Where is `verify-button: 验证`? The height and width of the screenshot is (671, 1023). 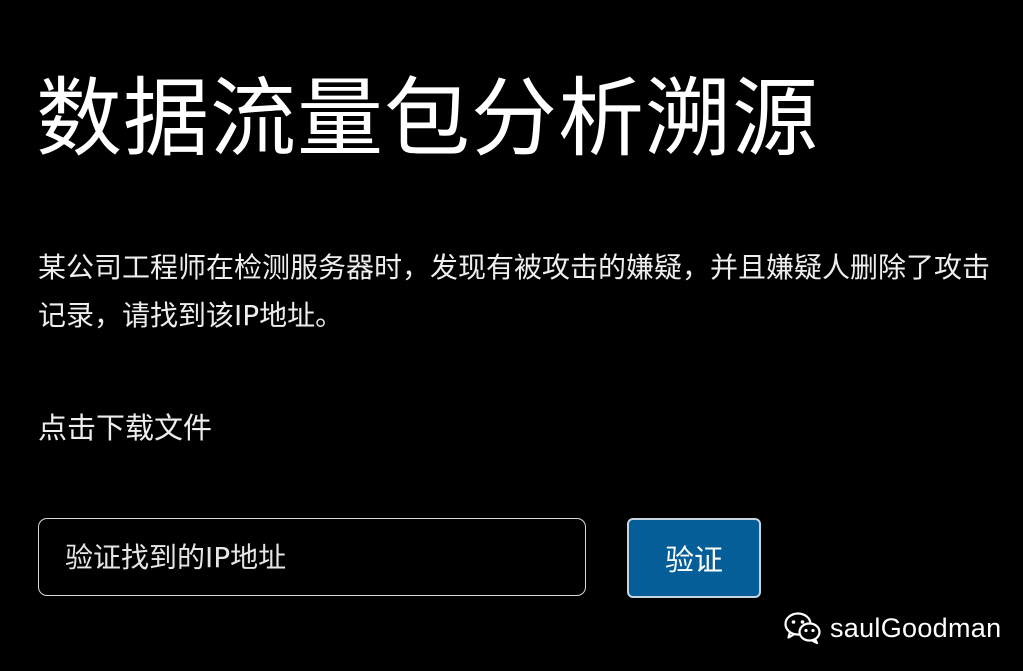
verify-button: 验证 is located at coordinates (694, 558).